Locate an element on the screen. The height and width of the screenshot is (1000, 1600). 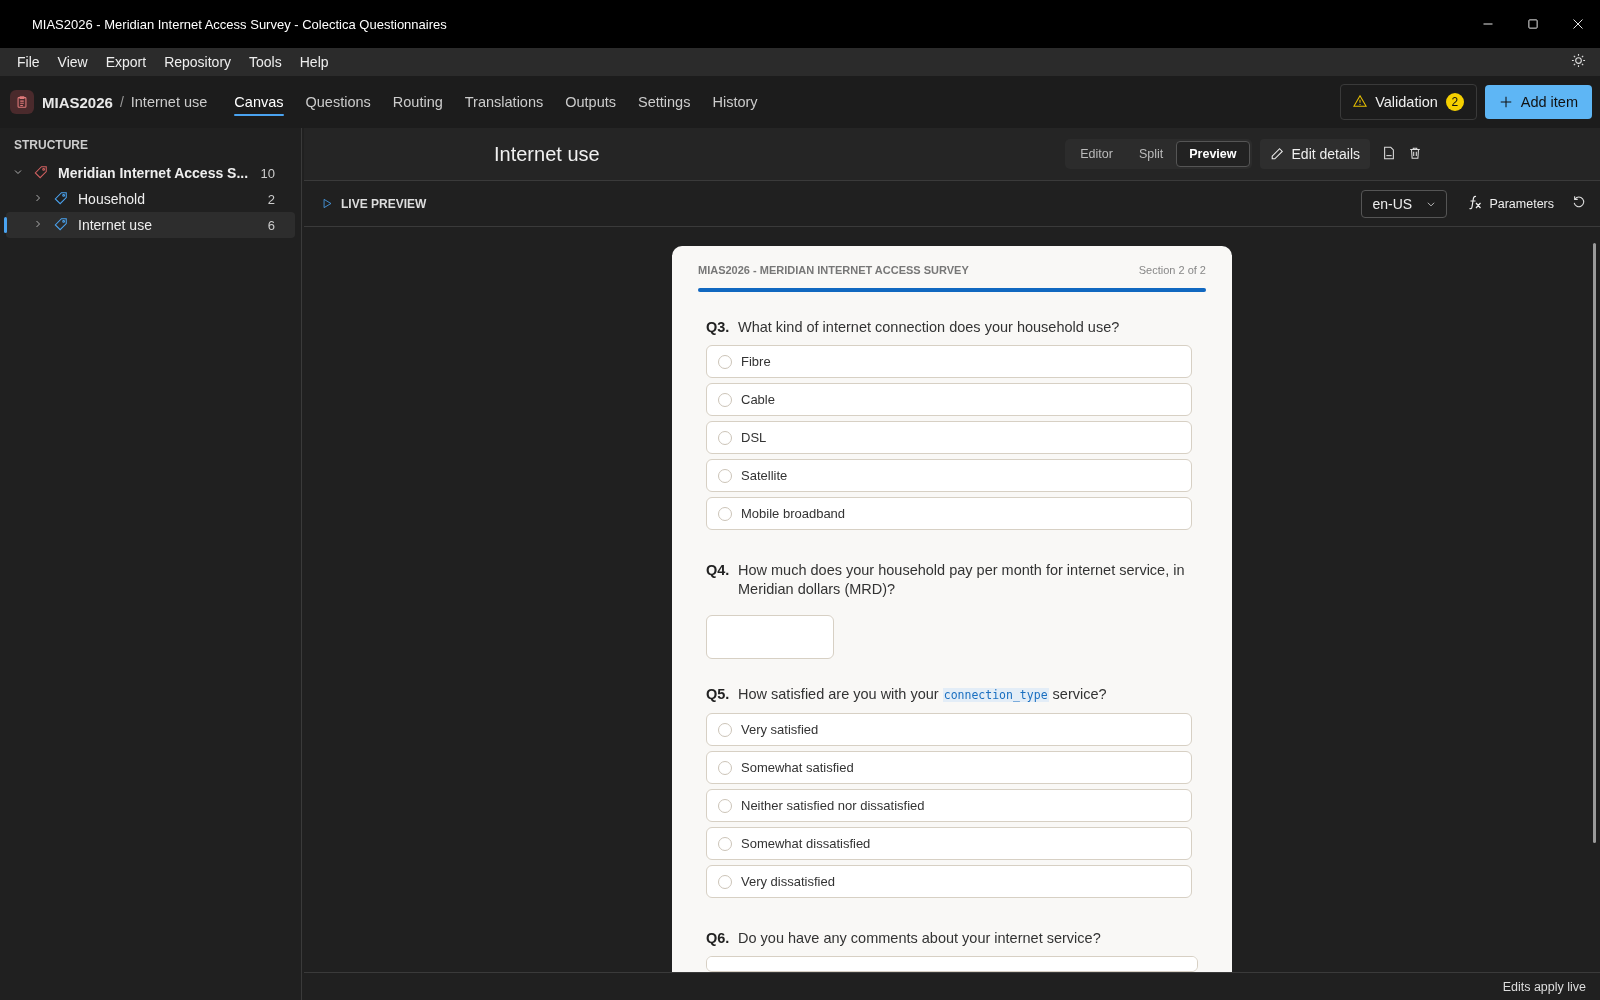
nav-tab: Questions is located at coordinates (338, 102).